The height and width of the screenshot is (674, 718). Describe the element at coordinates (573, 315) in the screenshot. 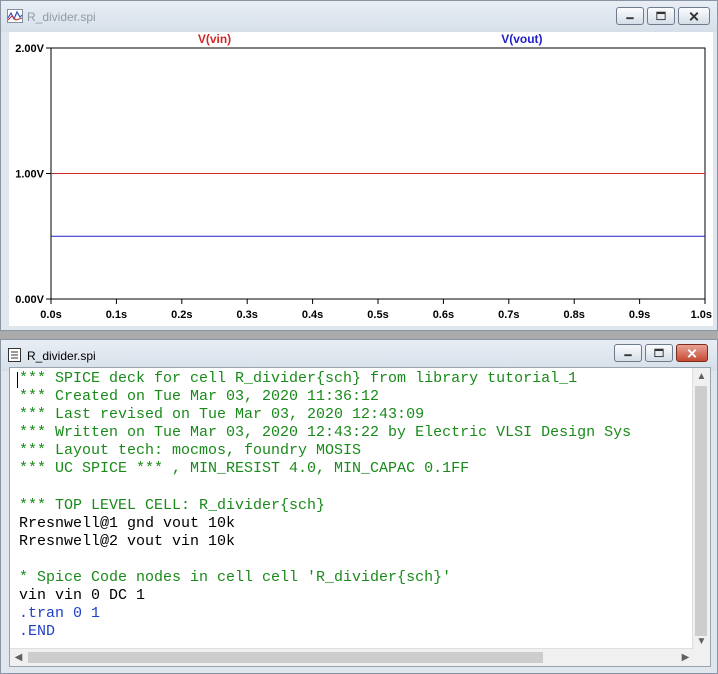

I see `x-tick-label: 0.8s` at that location.